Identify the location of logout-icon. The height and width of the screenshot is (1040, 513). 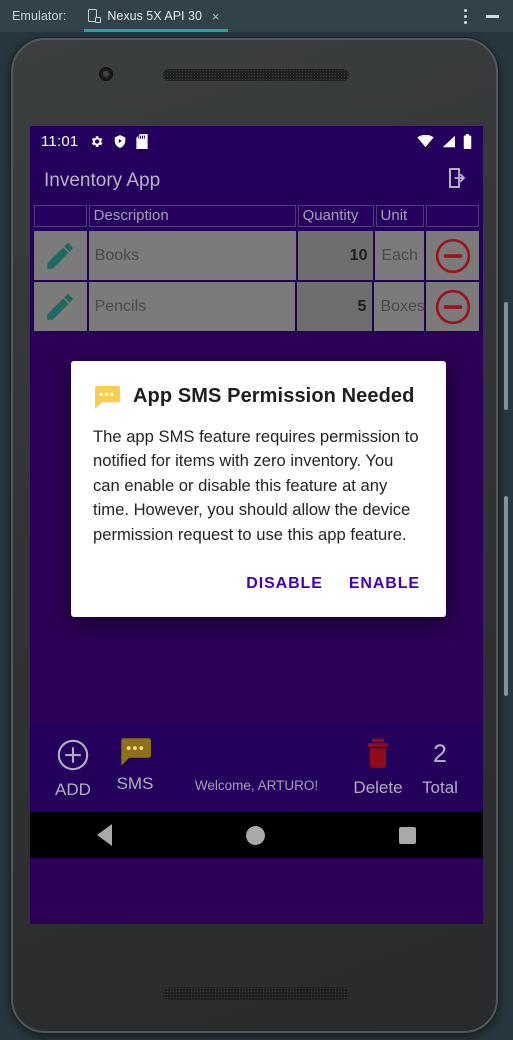
(457, 180).